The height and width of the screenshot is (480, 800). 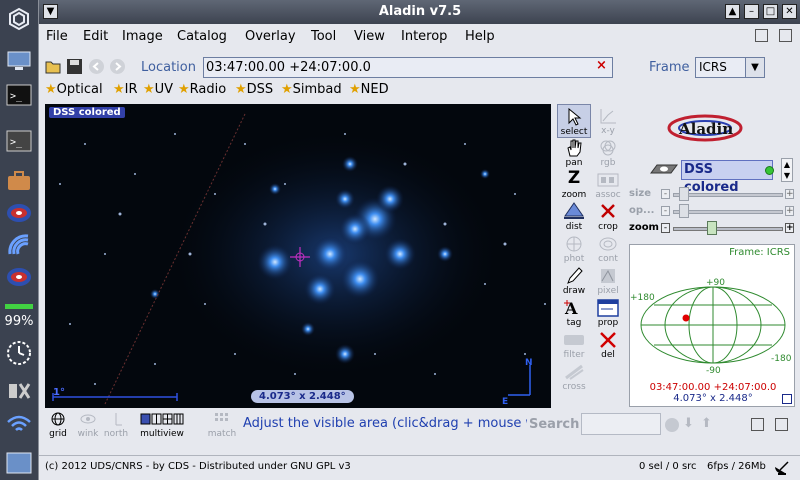 I want to click on menu-tool: Tool, so click(x=323, y=36).